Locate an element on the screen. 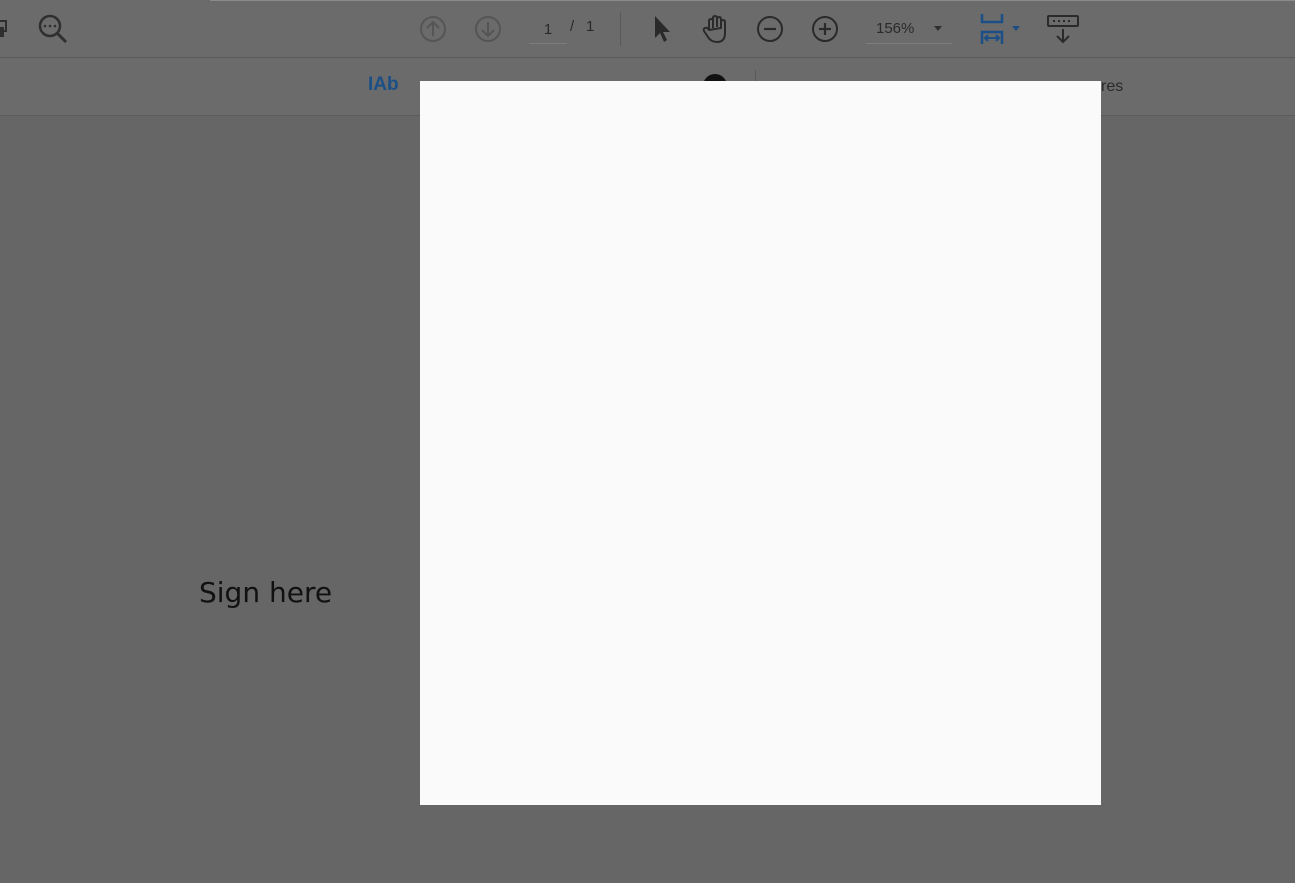  zoom-select: 156% is located at coordinates (909, 30).